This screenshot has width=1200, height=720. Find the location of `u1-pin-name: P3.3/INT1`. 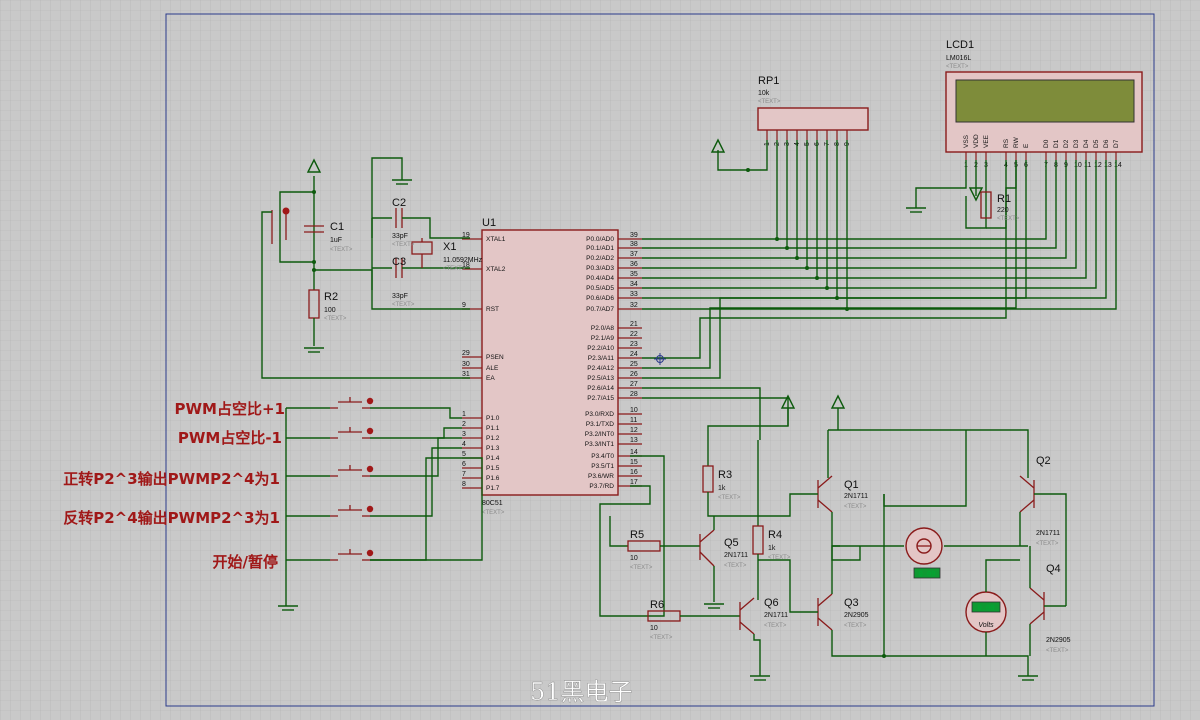

u1-pin-name: P3.3/INT1 is located at coordinates (600, 444).